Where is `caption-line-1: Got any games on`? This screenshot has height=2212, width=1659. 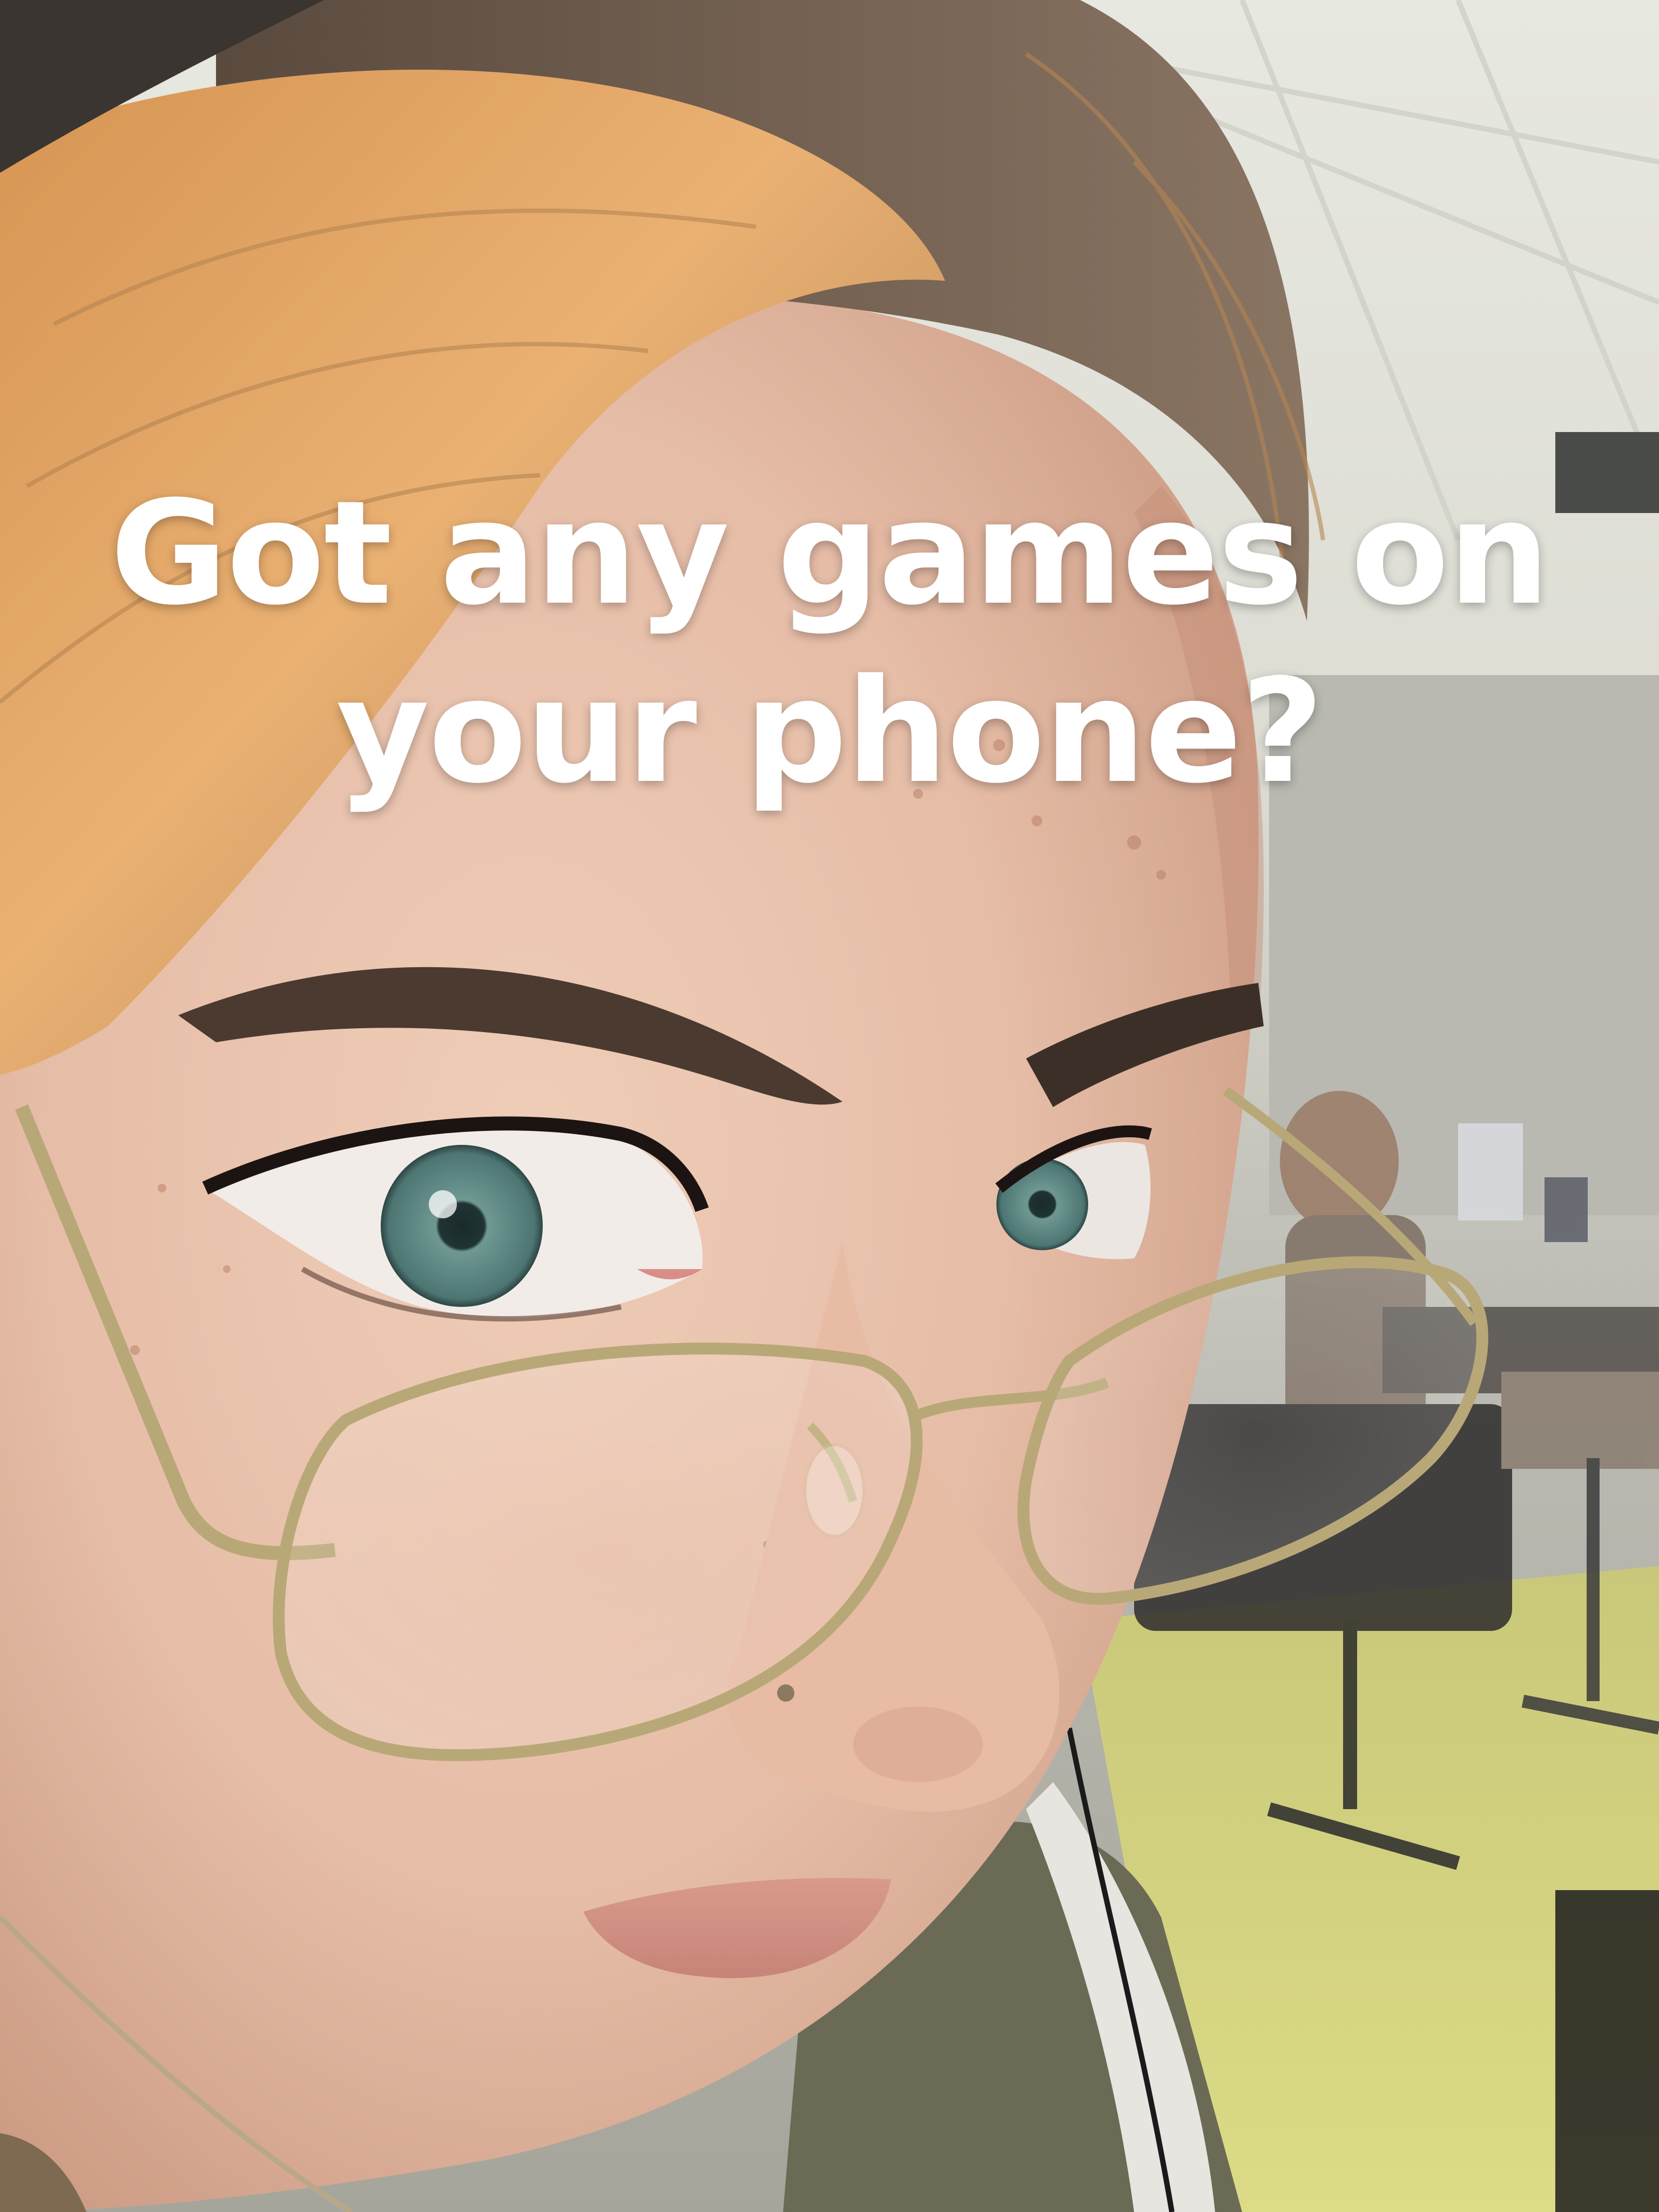 caption-line-1: Got any games on is located at coordinates (830, 553).